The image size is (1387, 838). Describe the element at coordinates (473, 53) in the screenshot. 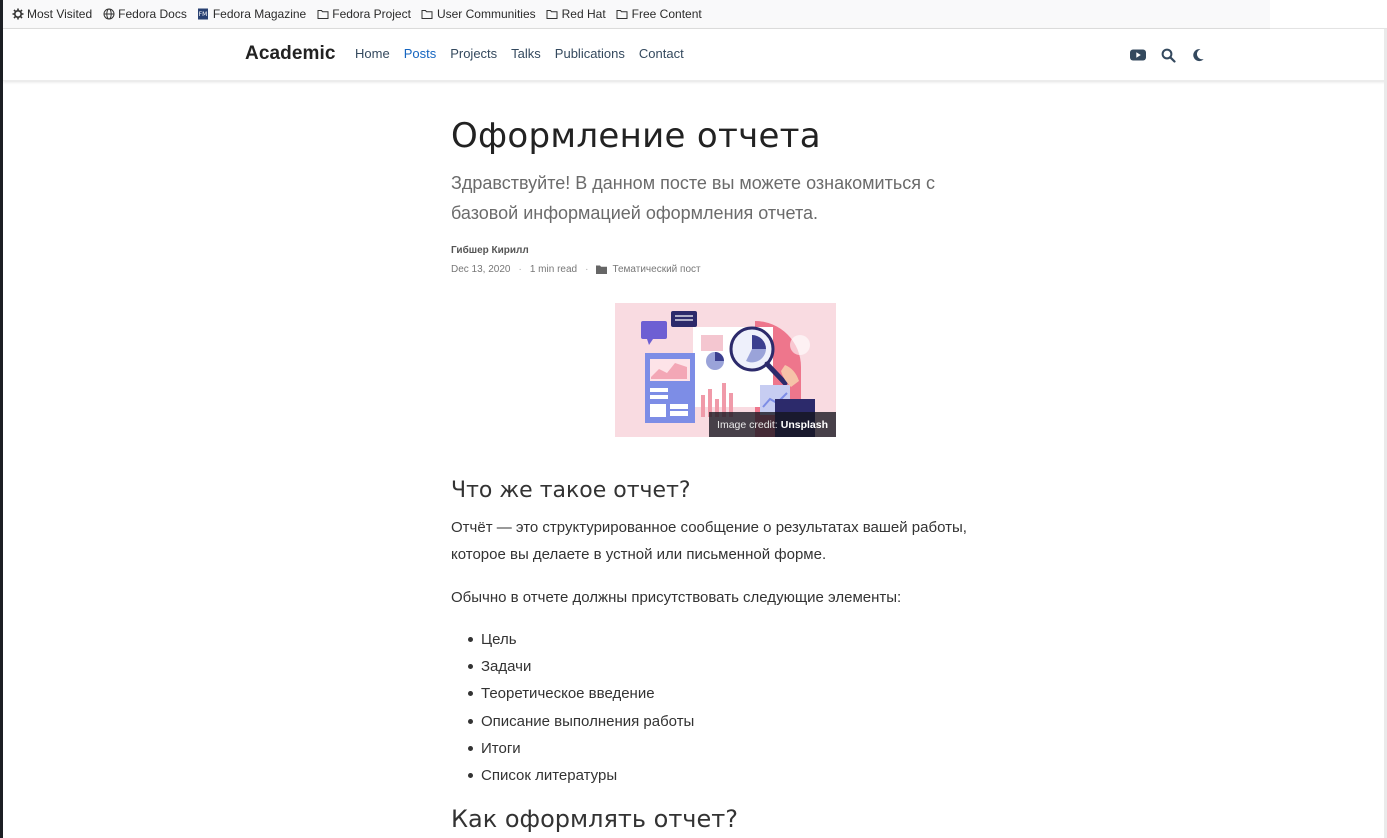

I see `nav-projects-link: Projects` at that location.